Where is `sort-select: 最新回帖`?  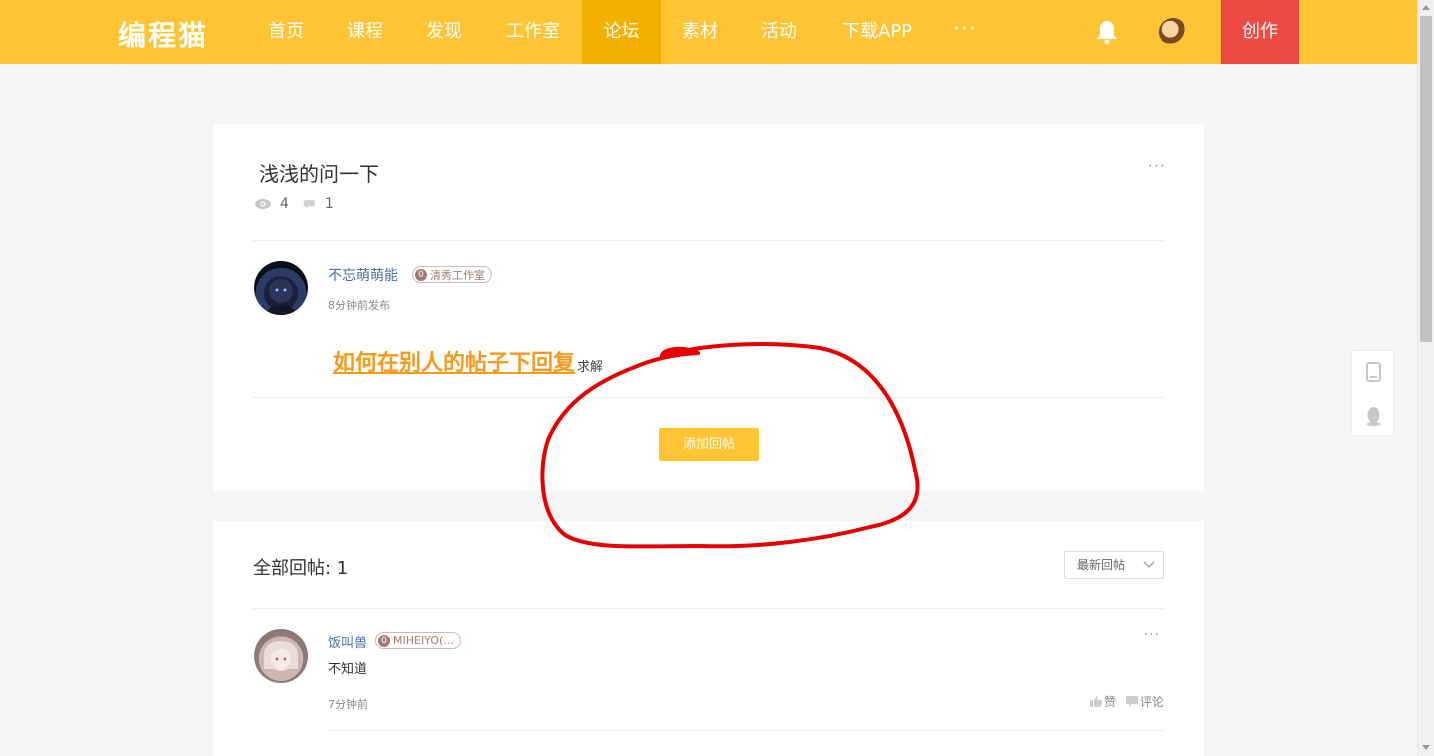
sort-select: 最新回帖 is located at coordinates (1114, 565).